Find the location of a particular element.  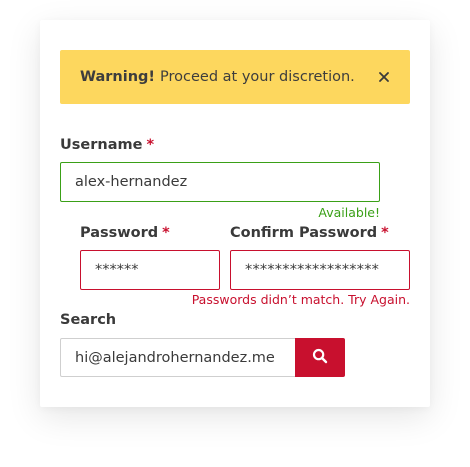

username-value: alex-hernandez is located at coordinates (131, 182).